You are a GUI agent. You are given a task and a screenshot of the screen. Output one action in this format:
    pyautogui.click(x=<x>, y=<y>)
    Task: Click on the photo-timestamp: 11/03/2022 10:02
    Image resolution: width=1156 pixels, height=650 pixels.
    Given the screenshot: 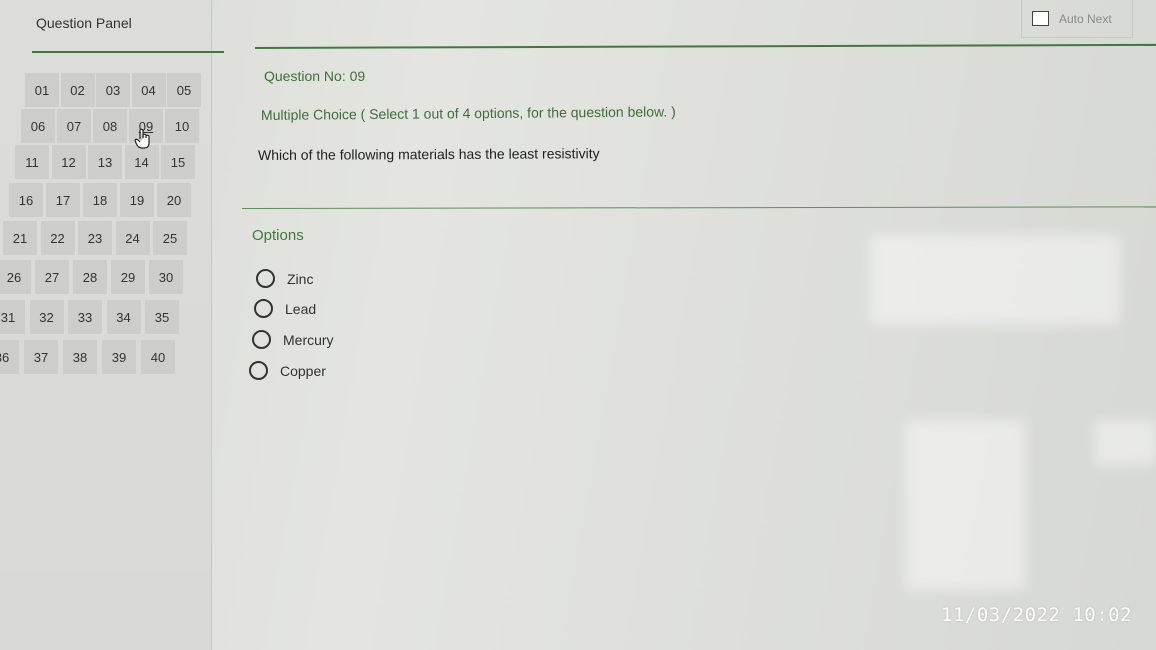 What is the action you would take?
    pyautogui.click(x=1037, y=615)
    